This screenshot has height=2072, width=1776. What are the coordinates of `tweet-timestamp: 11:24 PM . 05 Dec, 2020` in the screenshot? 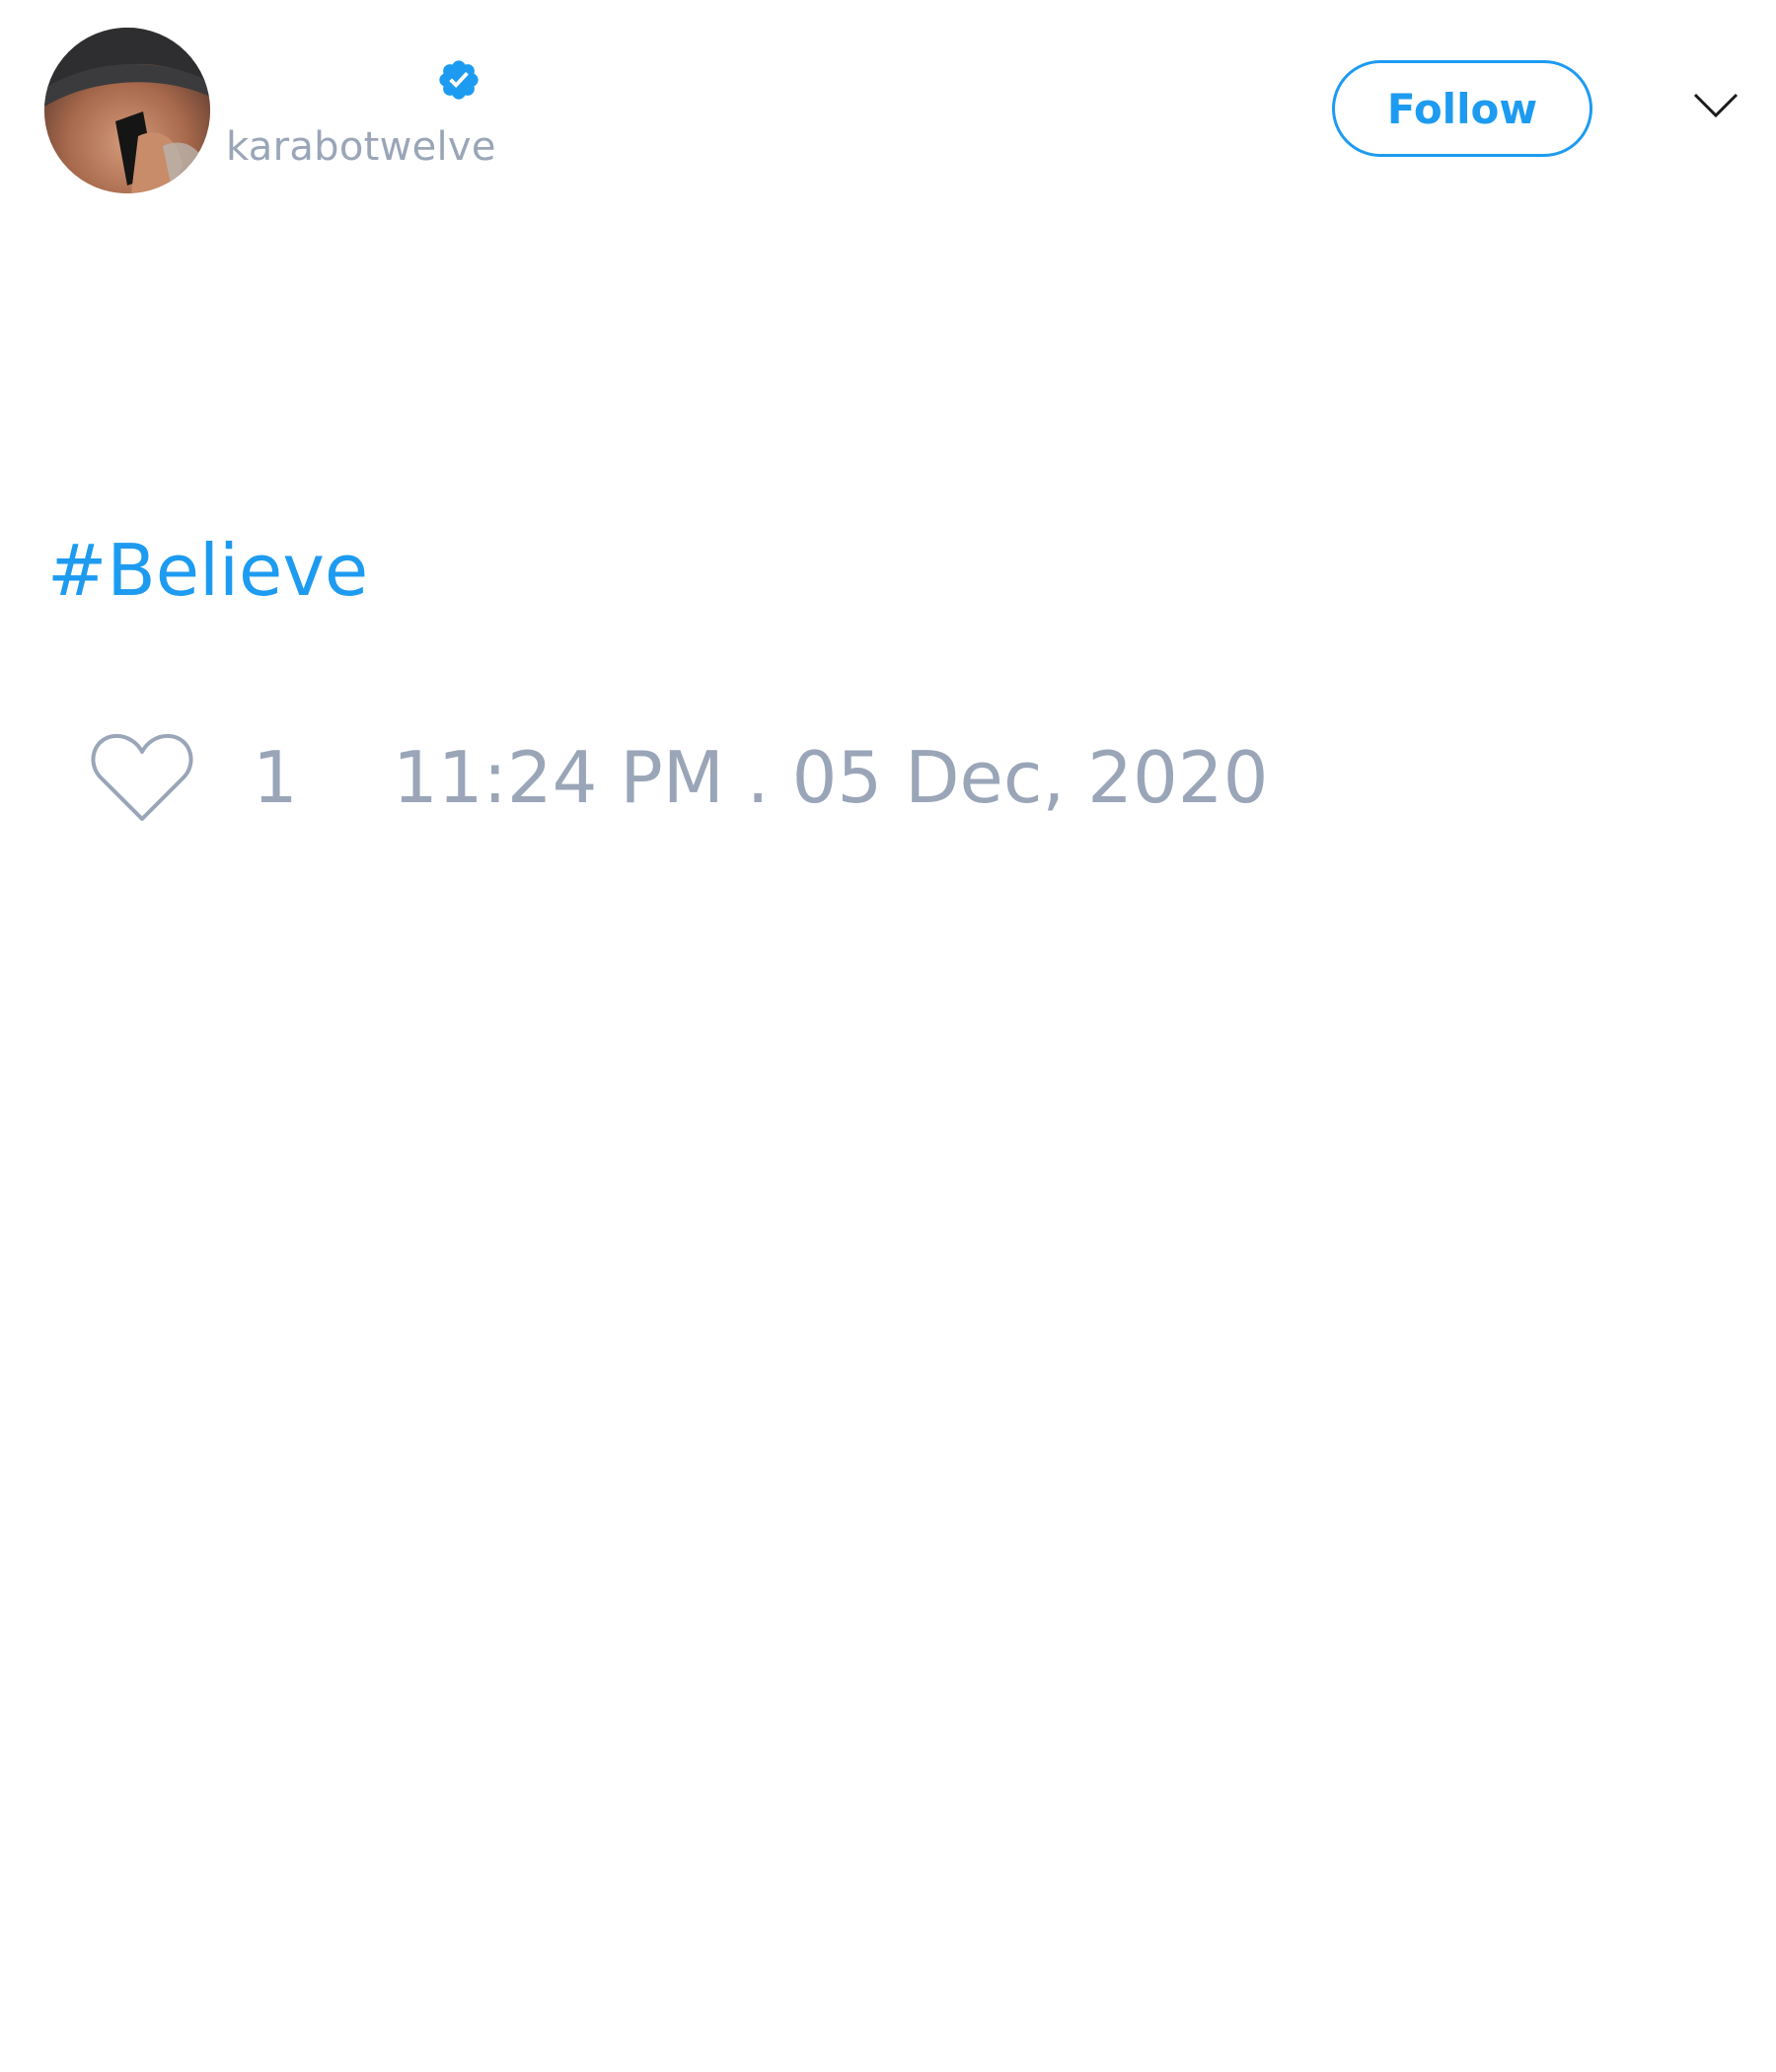 It's located at (831, 777).